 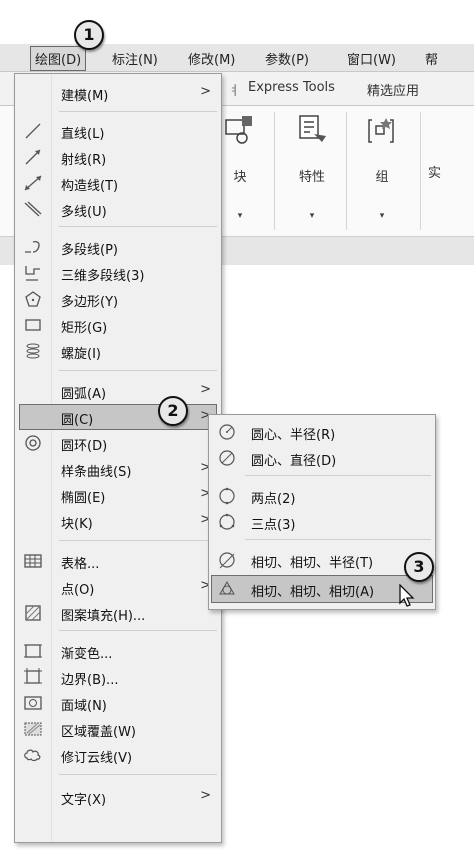 What do you see at coordinates (227, 560) in the screenshot?
I see `circle-ttr-icon` at bounding box center [227, 560].